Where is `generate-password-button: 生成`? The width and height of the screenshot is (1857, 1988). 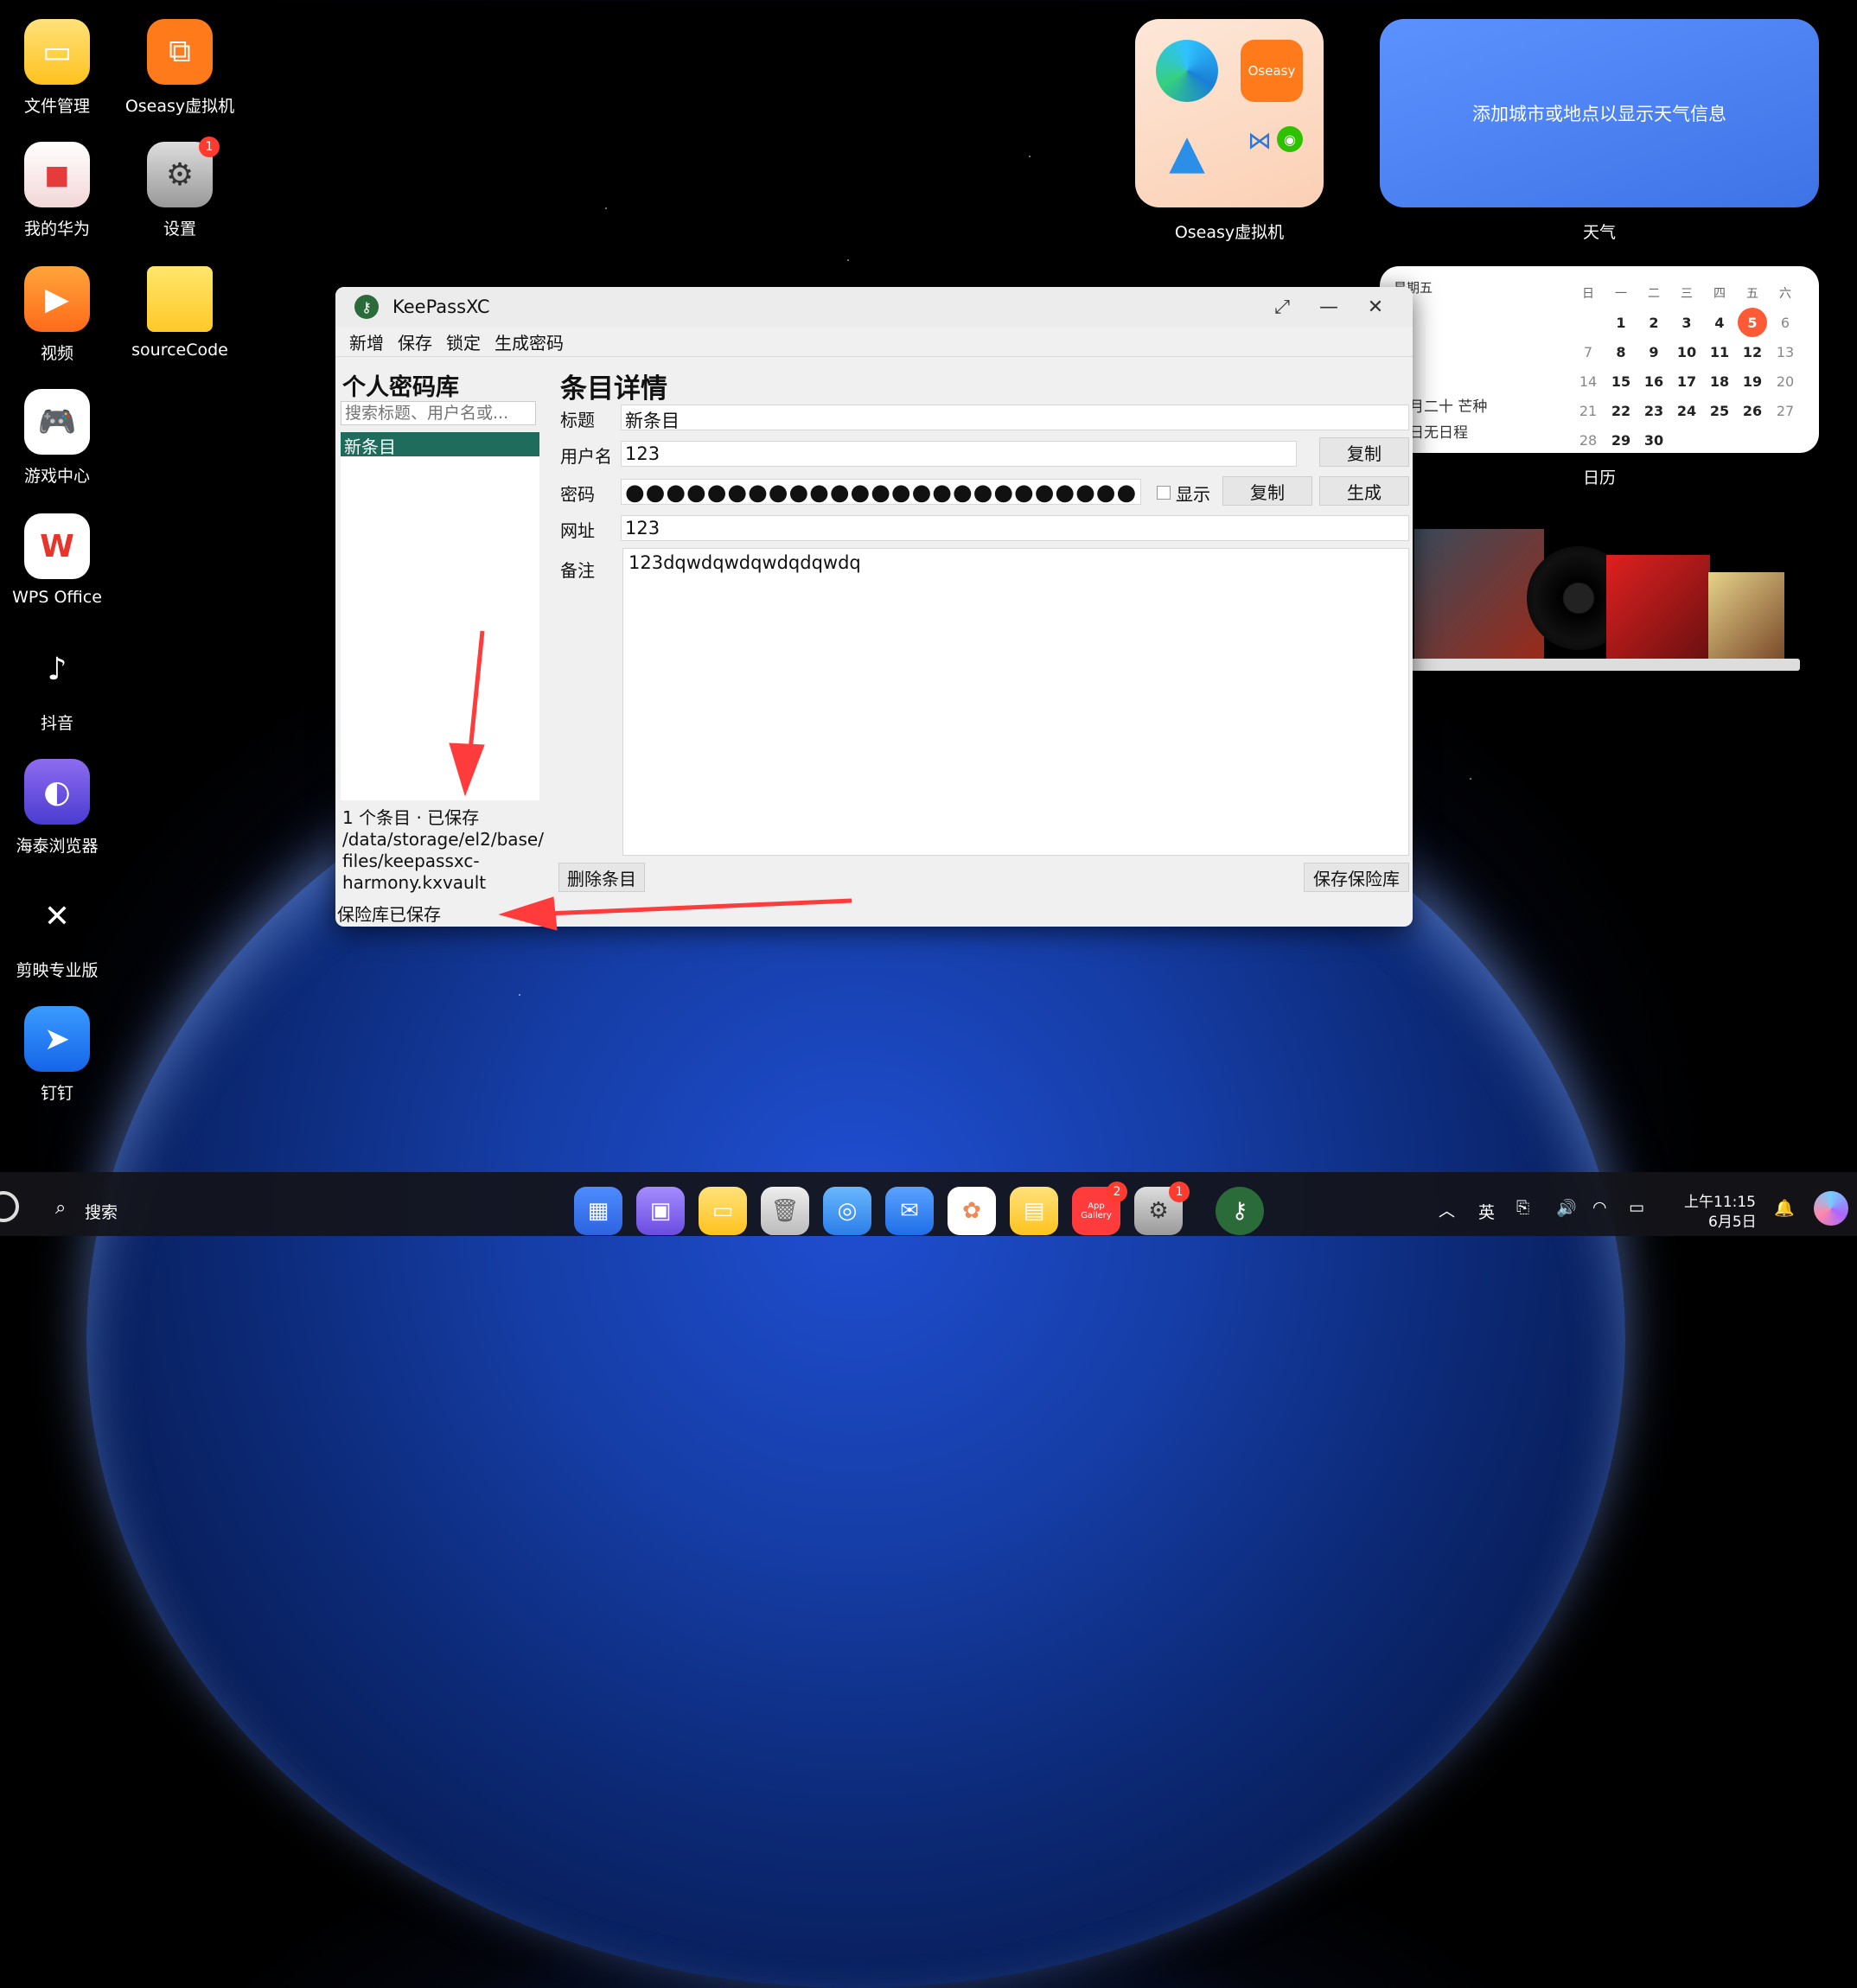
generate-password-button: 生成 is located at coordinates (1364, 491).